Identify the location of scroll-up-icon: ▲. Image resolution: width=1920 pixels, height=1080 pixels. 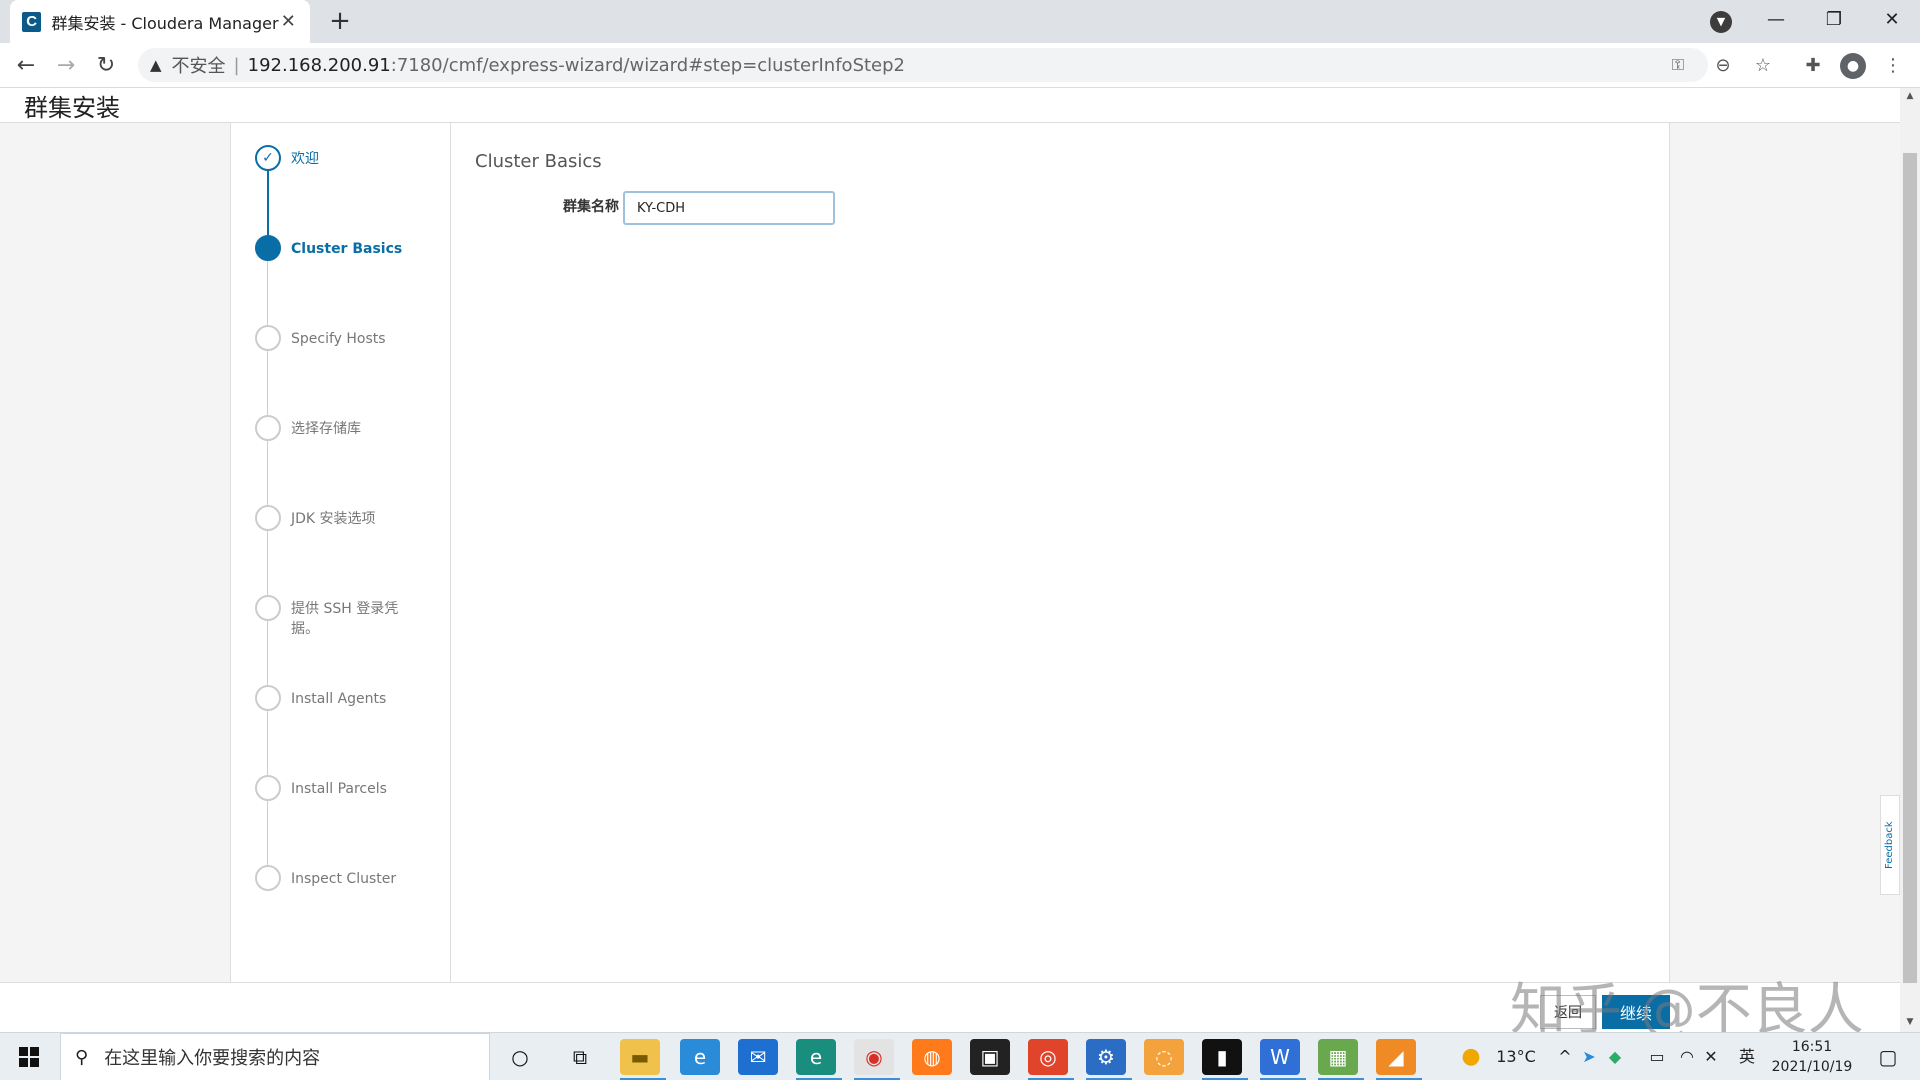
(1910, 96).